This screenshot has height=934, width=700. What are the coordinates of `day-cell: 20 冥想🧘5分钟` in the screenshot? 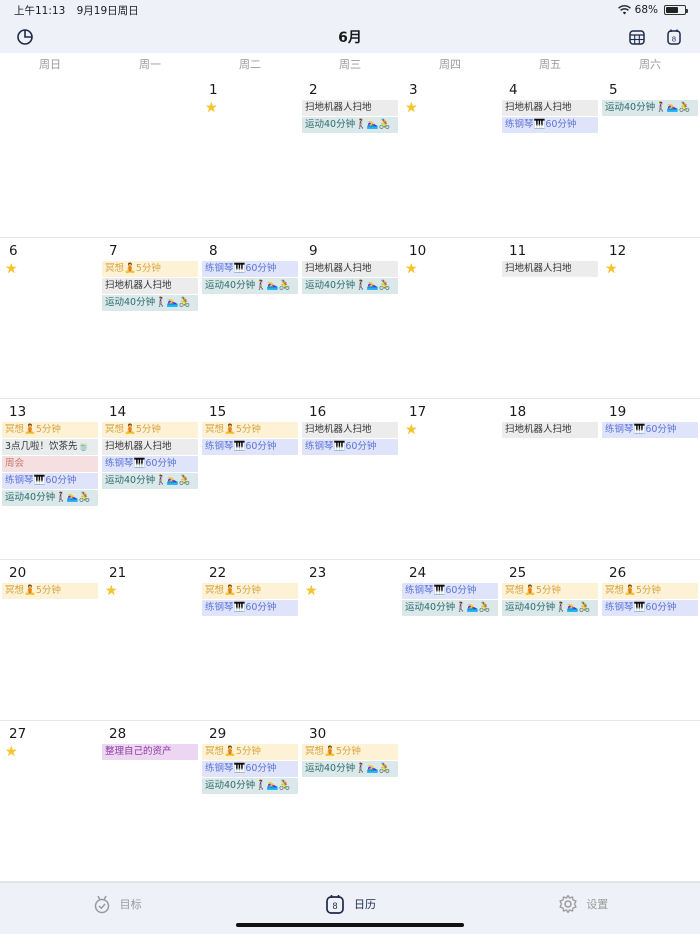 It's located at (50, 640).